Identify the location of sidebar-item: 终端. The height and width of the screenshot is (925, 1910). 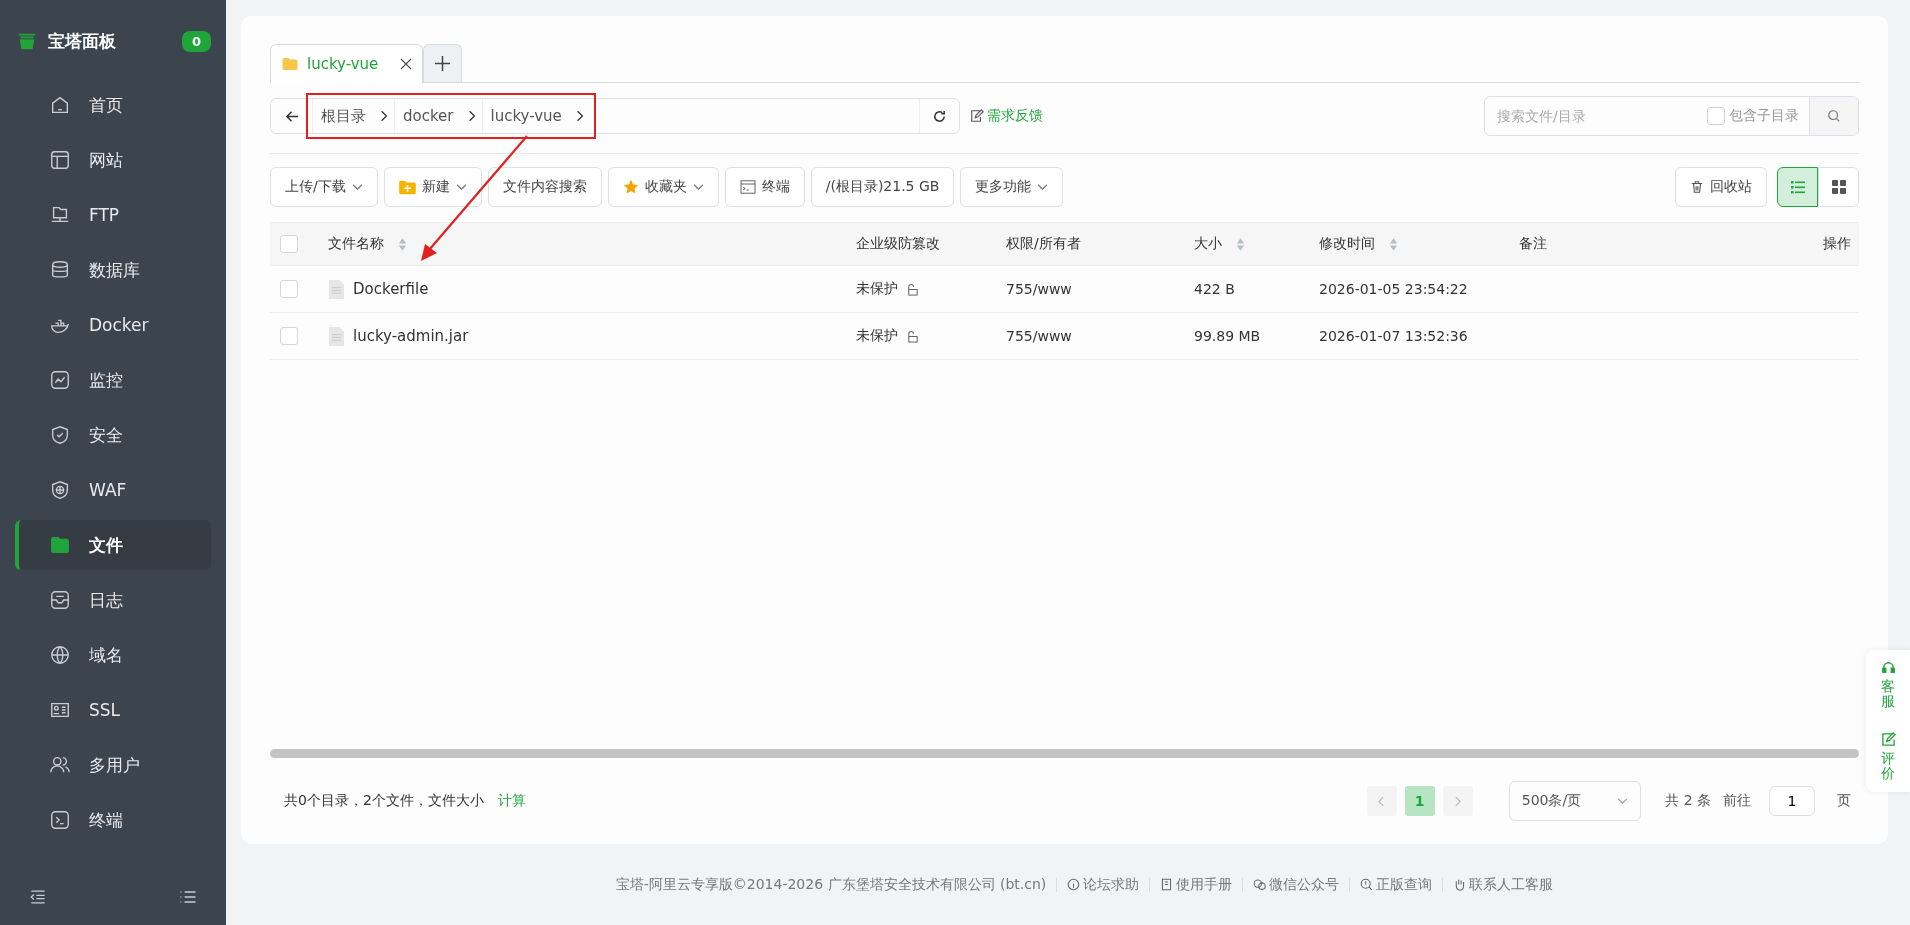
(113, 820).